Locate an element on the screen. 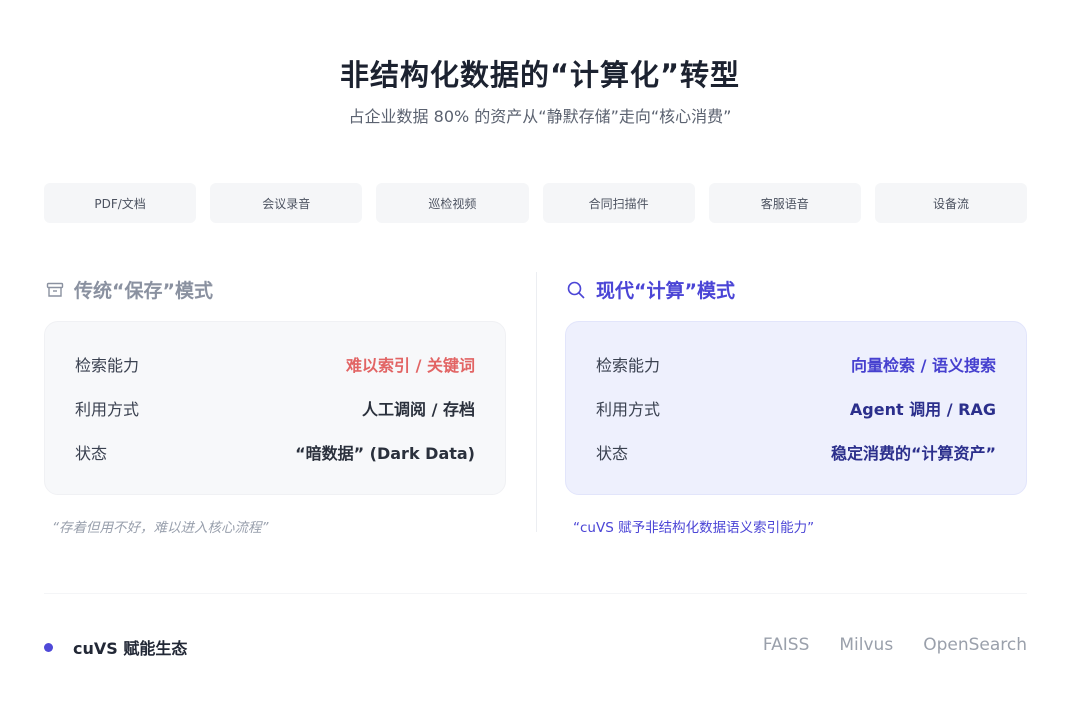  traditional-heading-label: 传统“保存”模式 is located at coordinates (143, 291).